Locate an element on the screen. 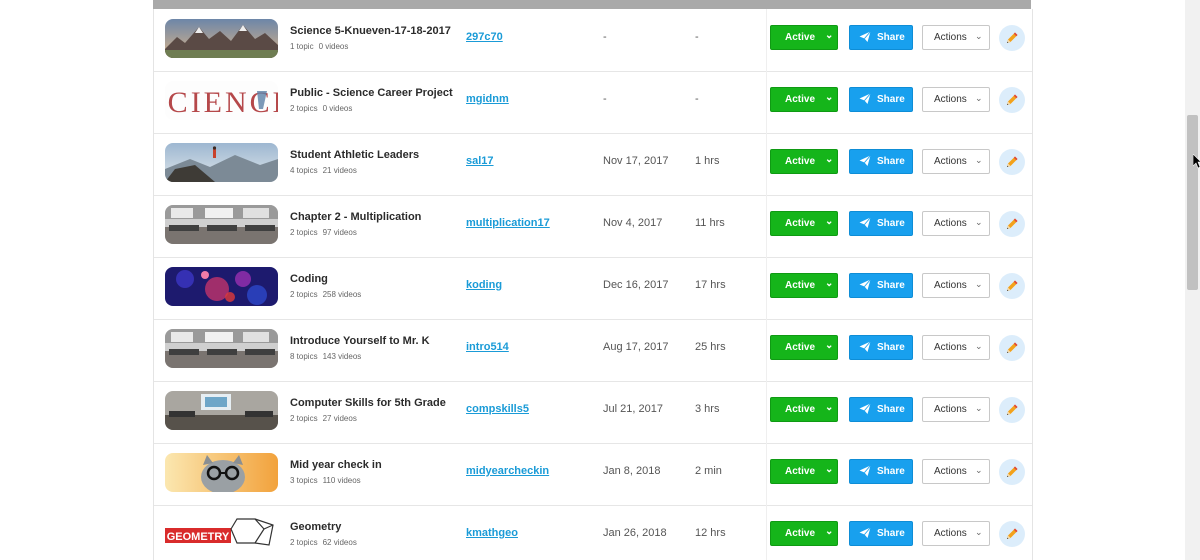 Image resolution: width=1200 pixels, height=560 pixels. course-title: Coding is located at coordinates (309, 279).